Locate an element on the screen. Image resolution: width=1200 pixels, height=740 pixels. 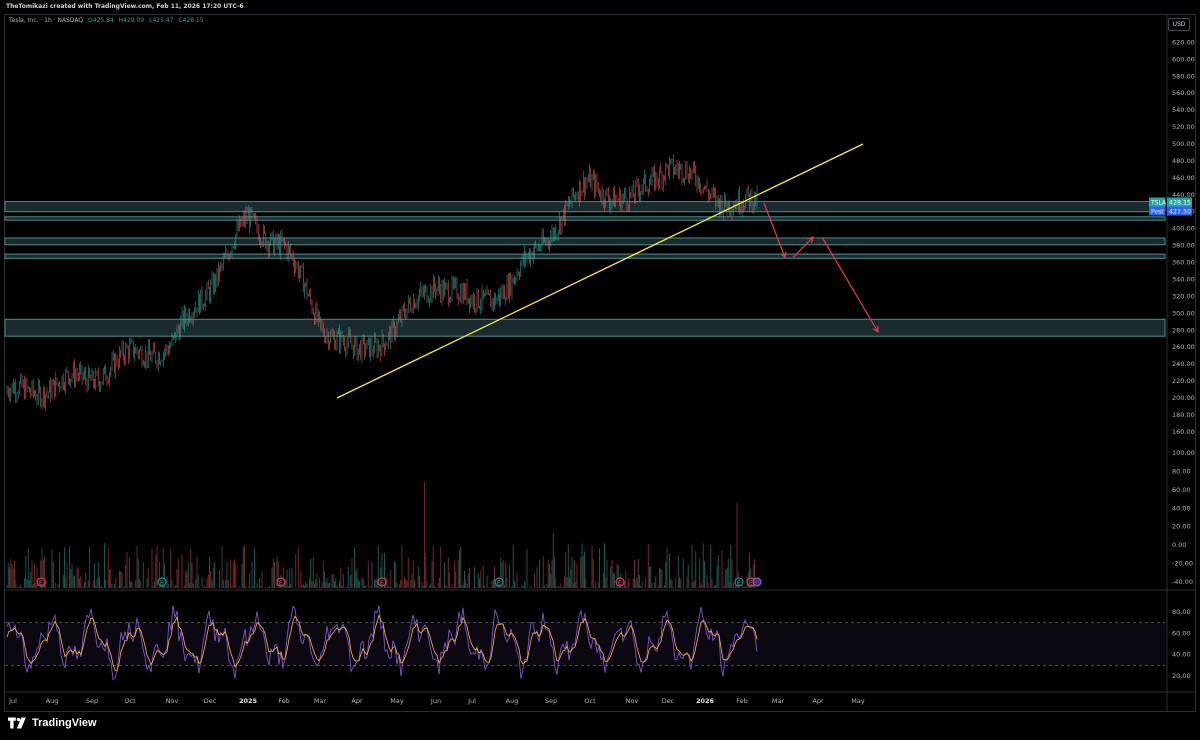
price-value: 428.15 is located at coordinates (1180, 202).